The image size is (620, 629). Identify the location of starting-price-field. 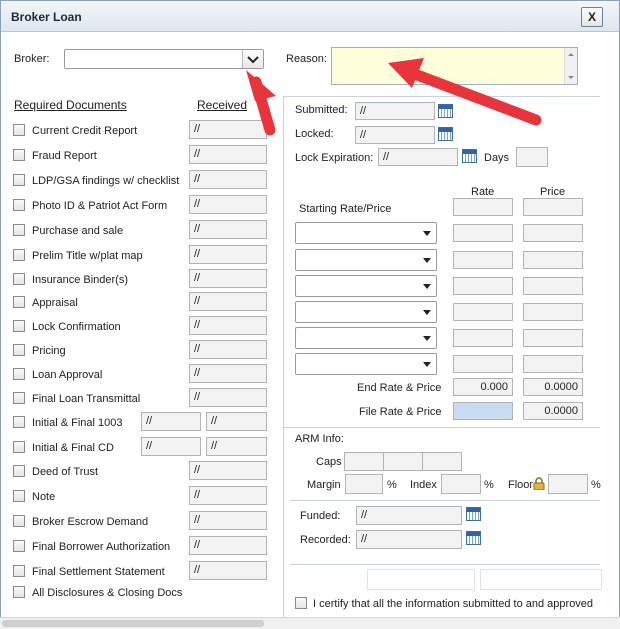
(553, 207).